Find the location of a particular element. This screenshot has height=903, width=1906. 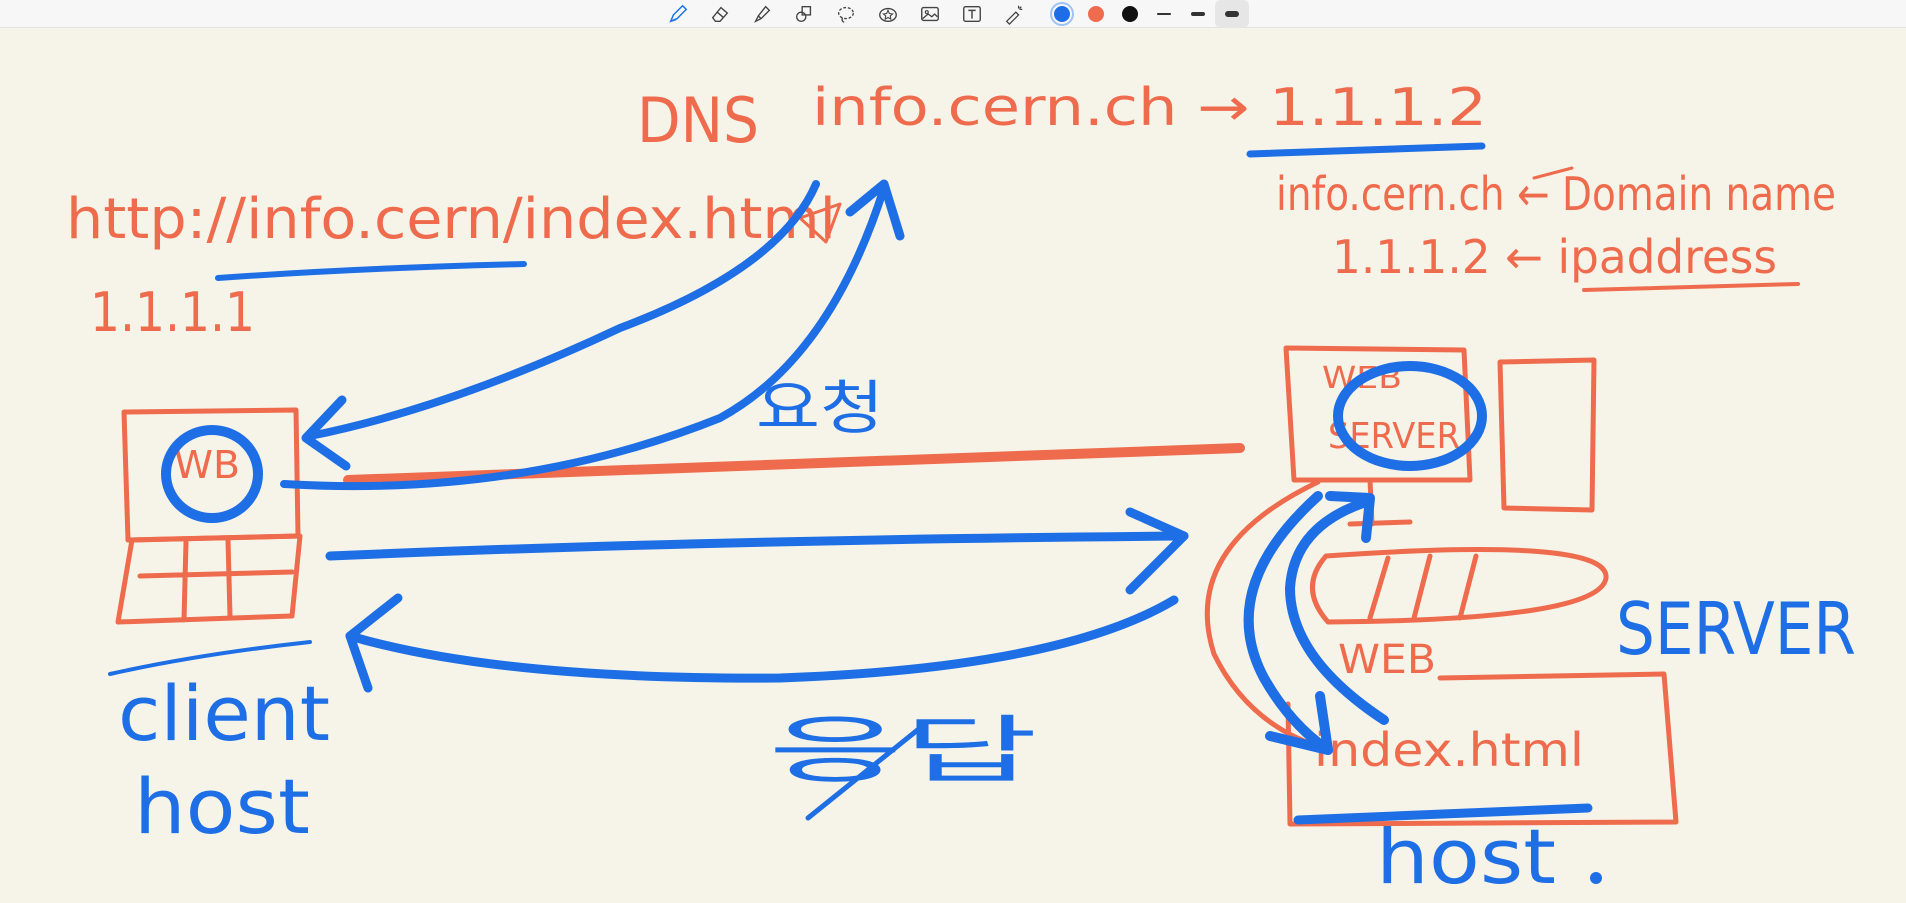

pen-cursor-dot is located at coordinates (1596, 878).